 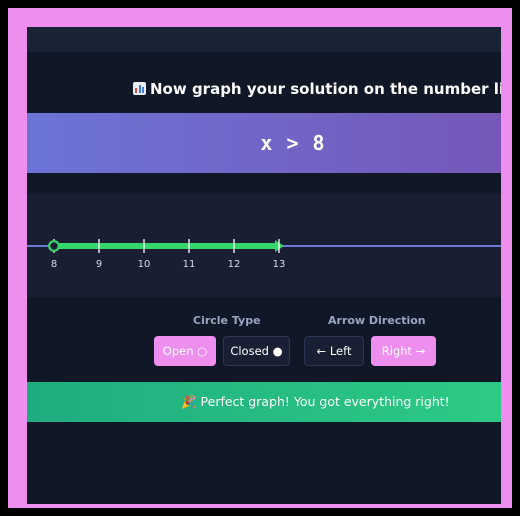 I want to click on top-strip, so click(x=264, y=39).